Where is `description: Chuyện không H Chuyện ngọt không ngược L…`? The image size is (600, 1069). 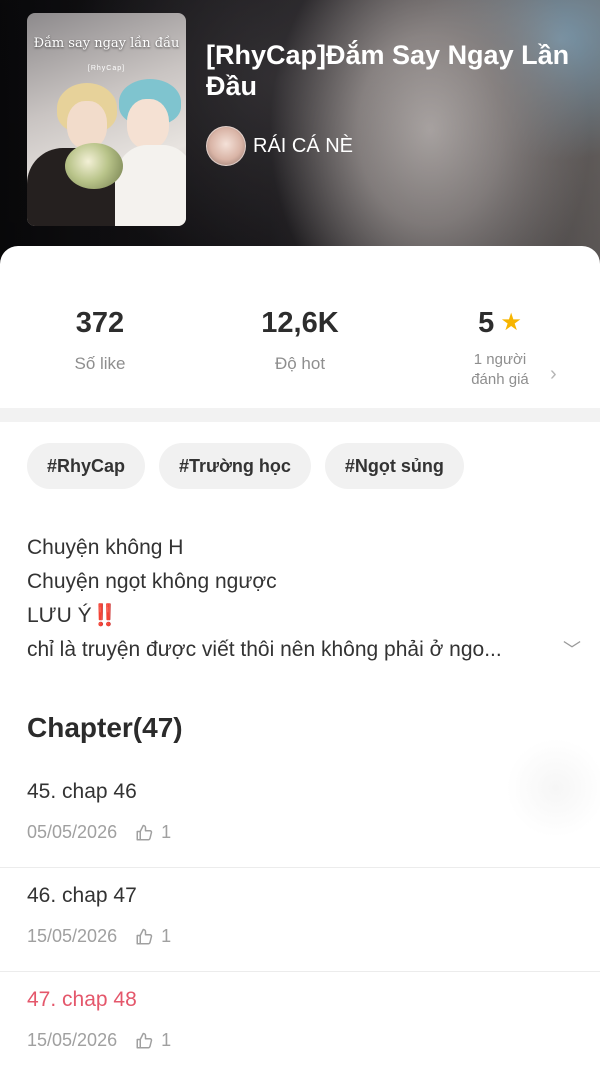 description: Chuyện không H Chuyện ngọt không ngược L… is located at coordinates (304, 599).